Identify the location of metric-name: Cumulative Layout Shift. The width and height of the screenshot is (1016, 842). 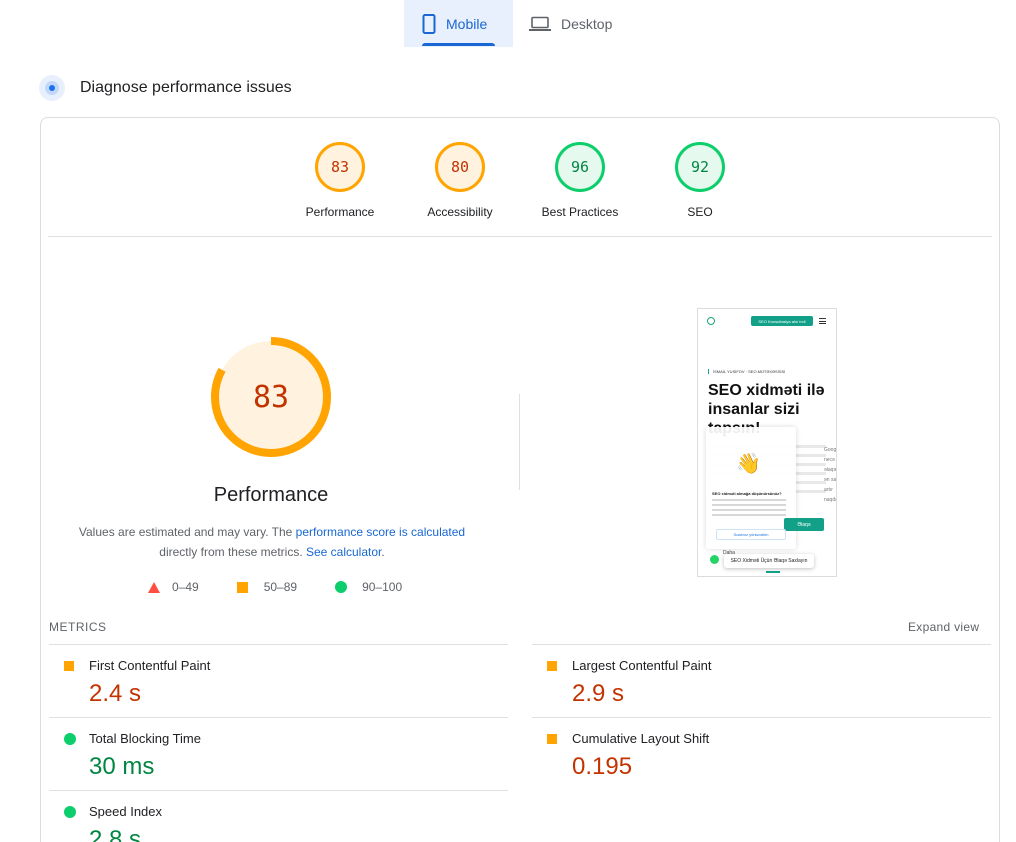
(641, 738).